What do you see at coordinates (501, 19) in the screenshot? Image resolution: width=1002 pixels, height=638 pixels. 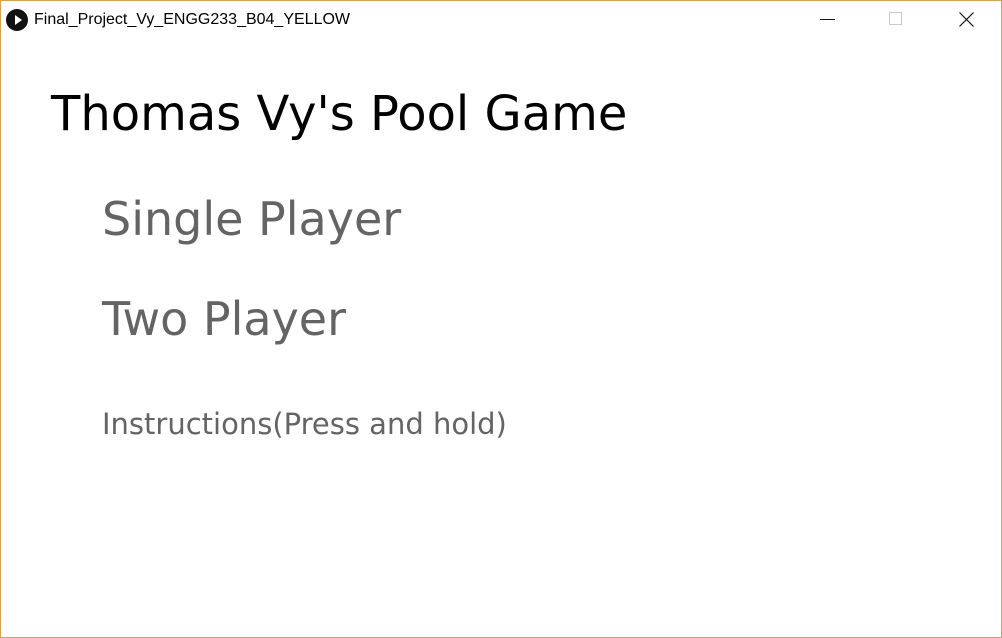 I see `title-bar: Final_Project_Vy_ENGG233_B04_YELLOW` at bounding box center [501, 19].